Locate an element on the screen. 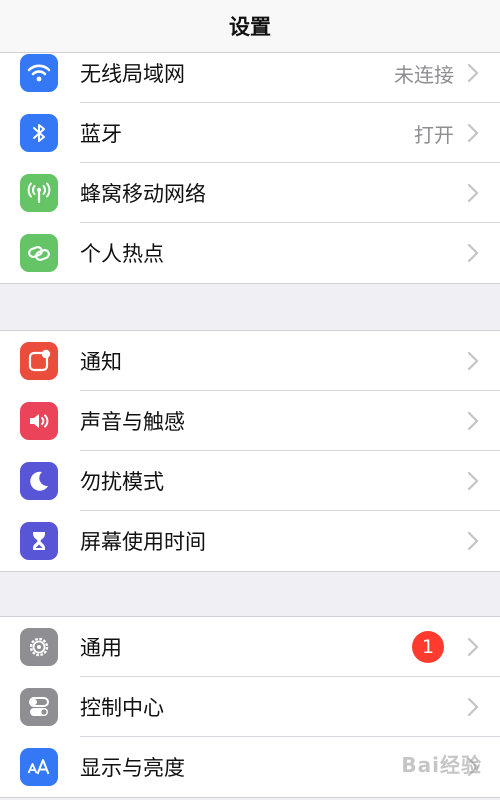 Image resolution: width=500 pixels, height=800 pixels. settings-row-label: 通知 is located at coordinates (101, 362).